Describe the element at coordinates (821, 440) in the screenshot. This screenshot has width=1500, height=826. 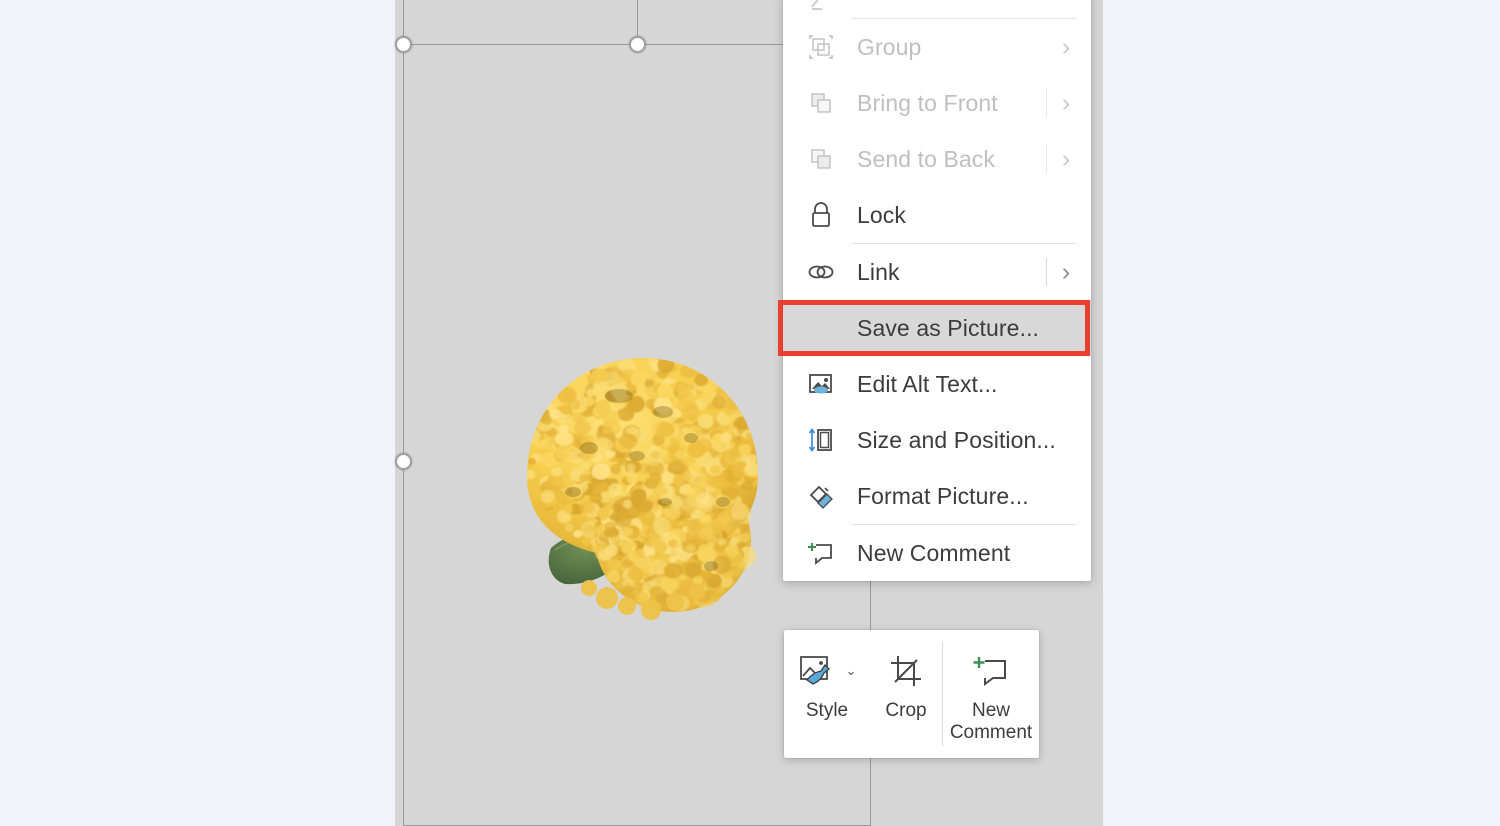
I see `size-position-icon` at that location.